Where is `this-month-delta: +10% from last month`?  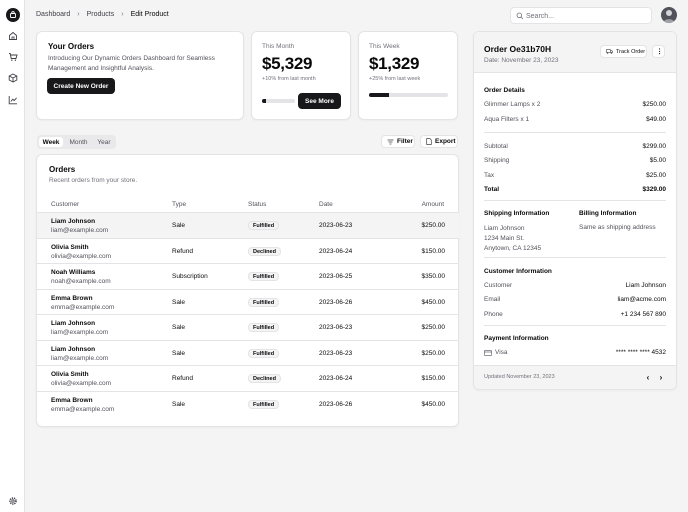
this-month-delta: +10% from last month is located at coordinates (289, 79).